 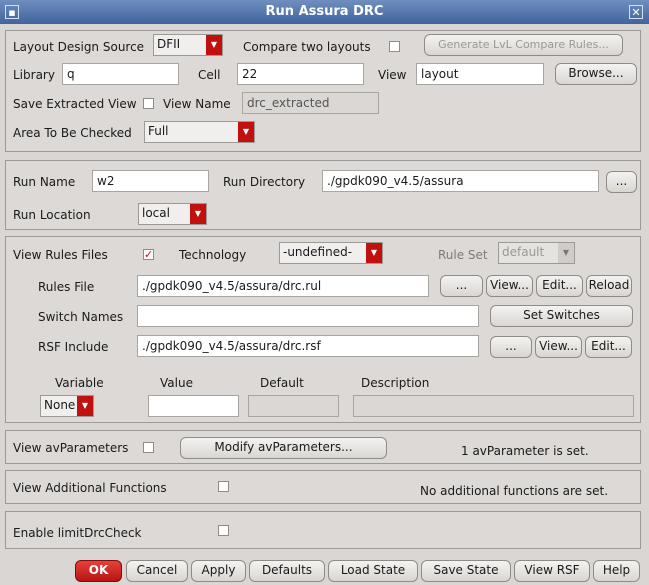 I want to click on area-label: Area To Be Checked, so click(x=72, y=133).